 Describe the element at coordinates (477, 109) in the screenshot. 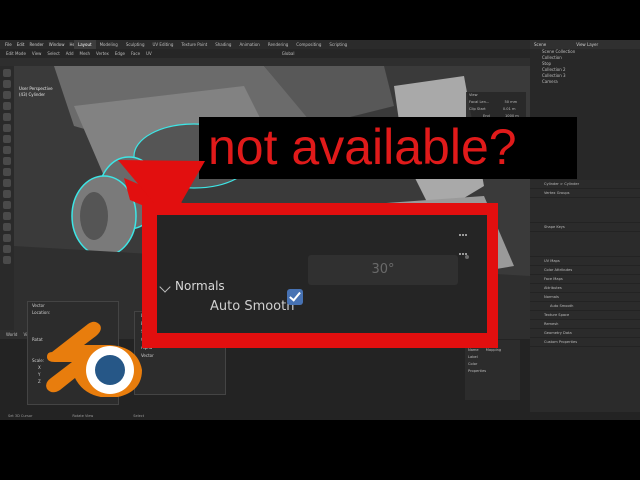

I see `clip-start-label: Clip Start` at that location.